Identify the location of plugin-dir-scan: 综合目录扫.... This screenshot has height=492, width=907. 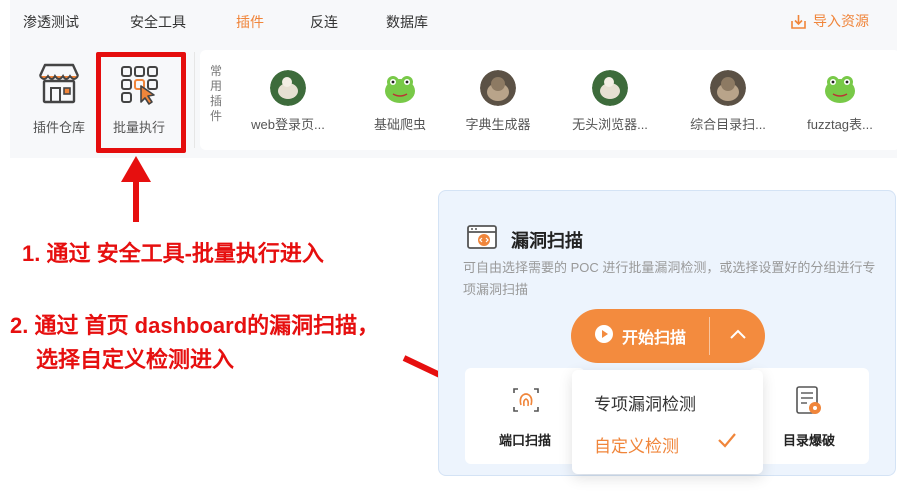
(728, 101).